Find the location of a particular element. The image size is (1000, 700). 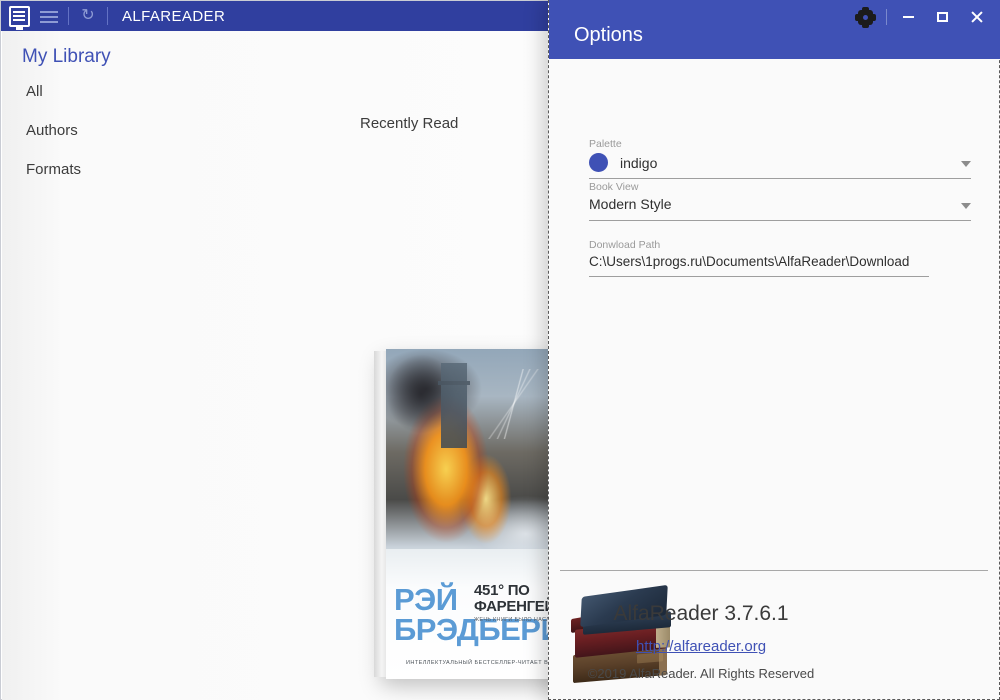

maximize-icon is located at coordinates (942, 17).